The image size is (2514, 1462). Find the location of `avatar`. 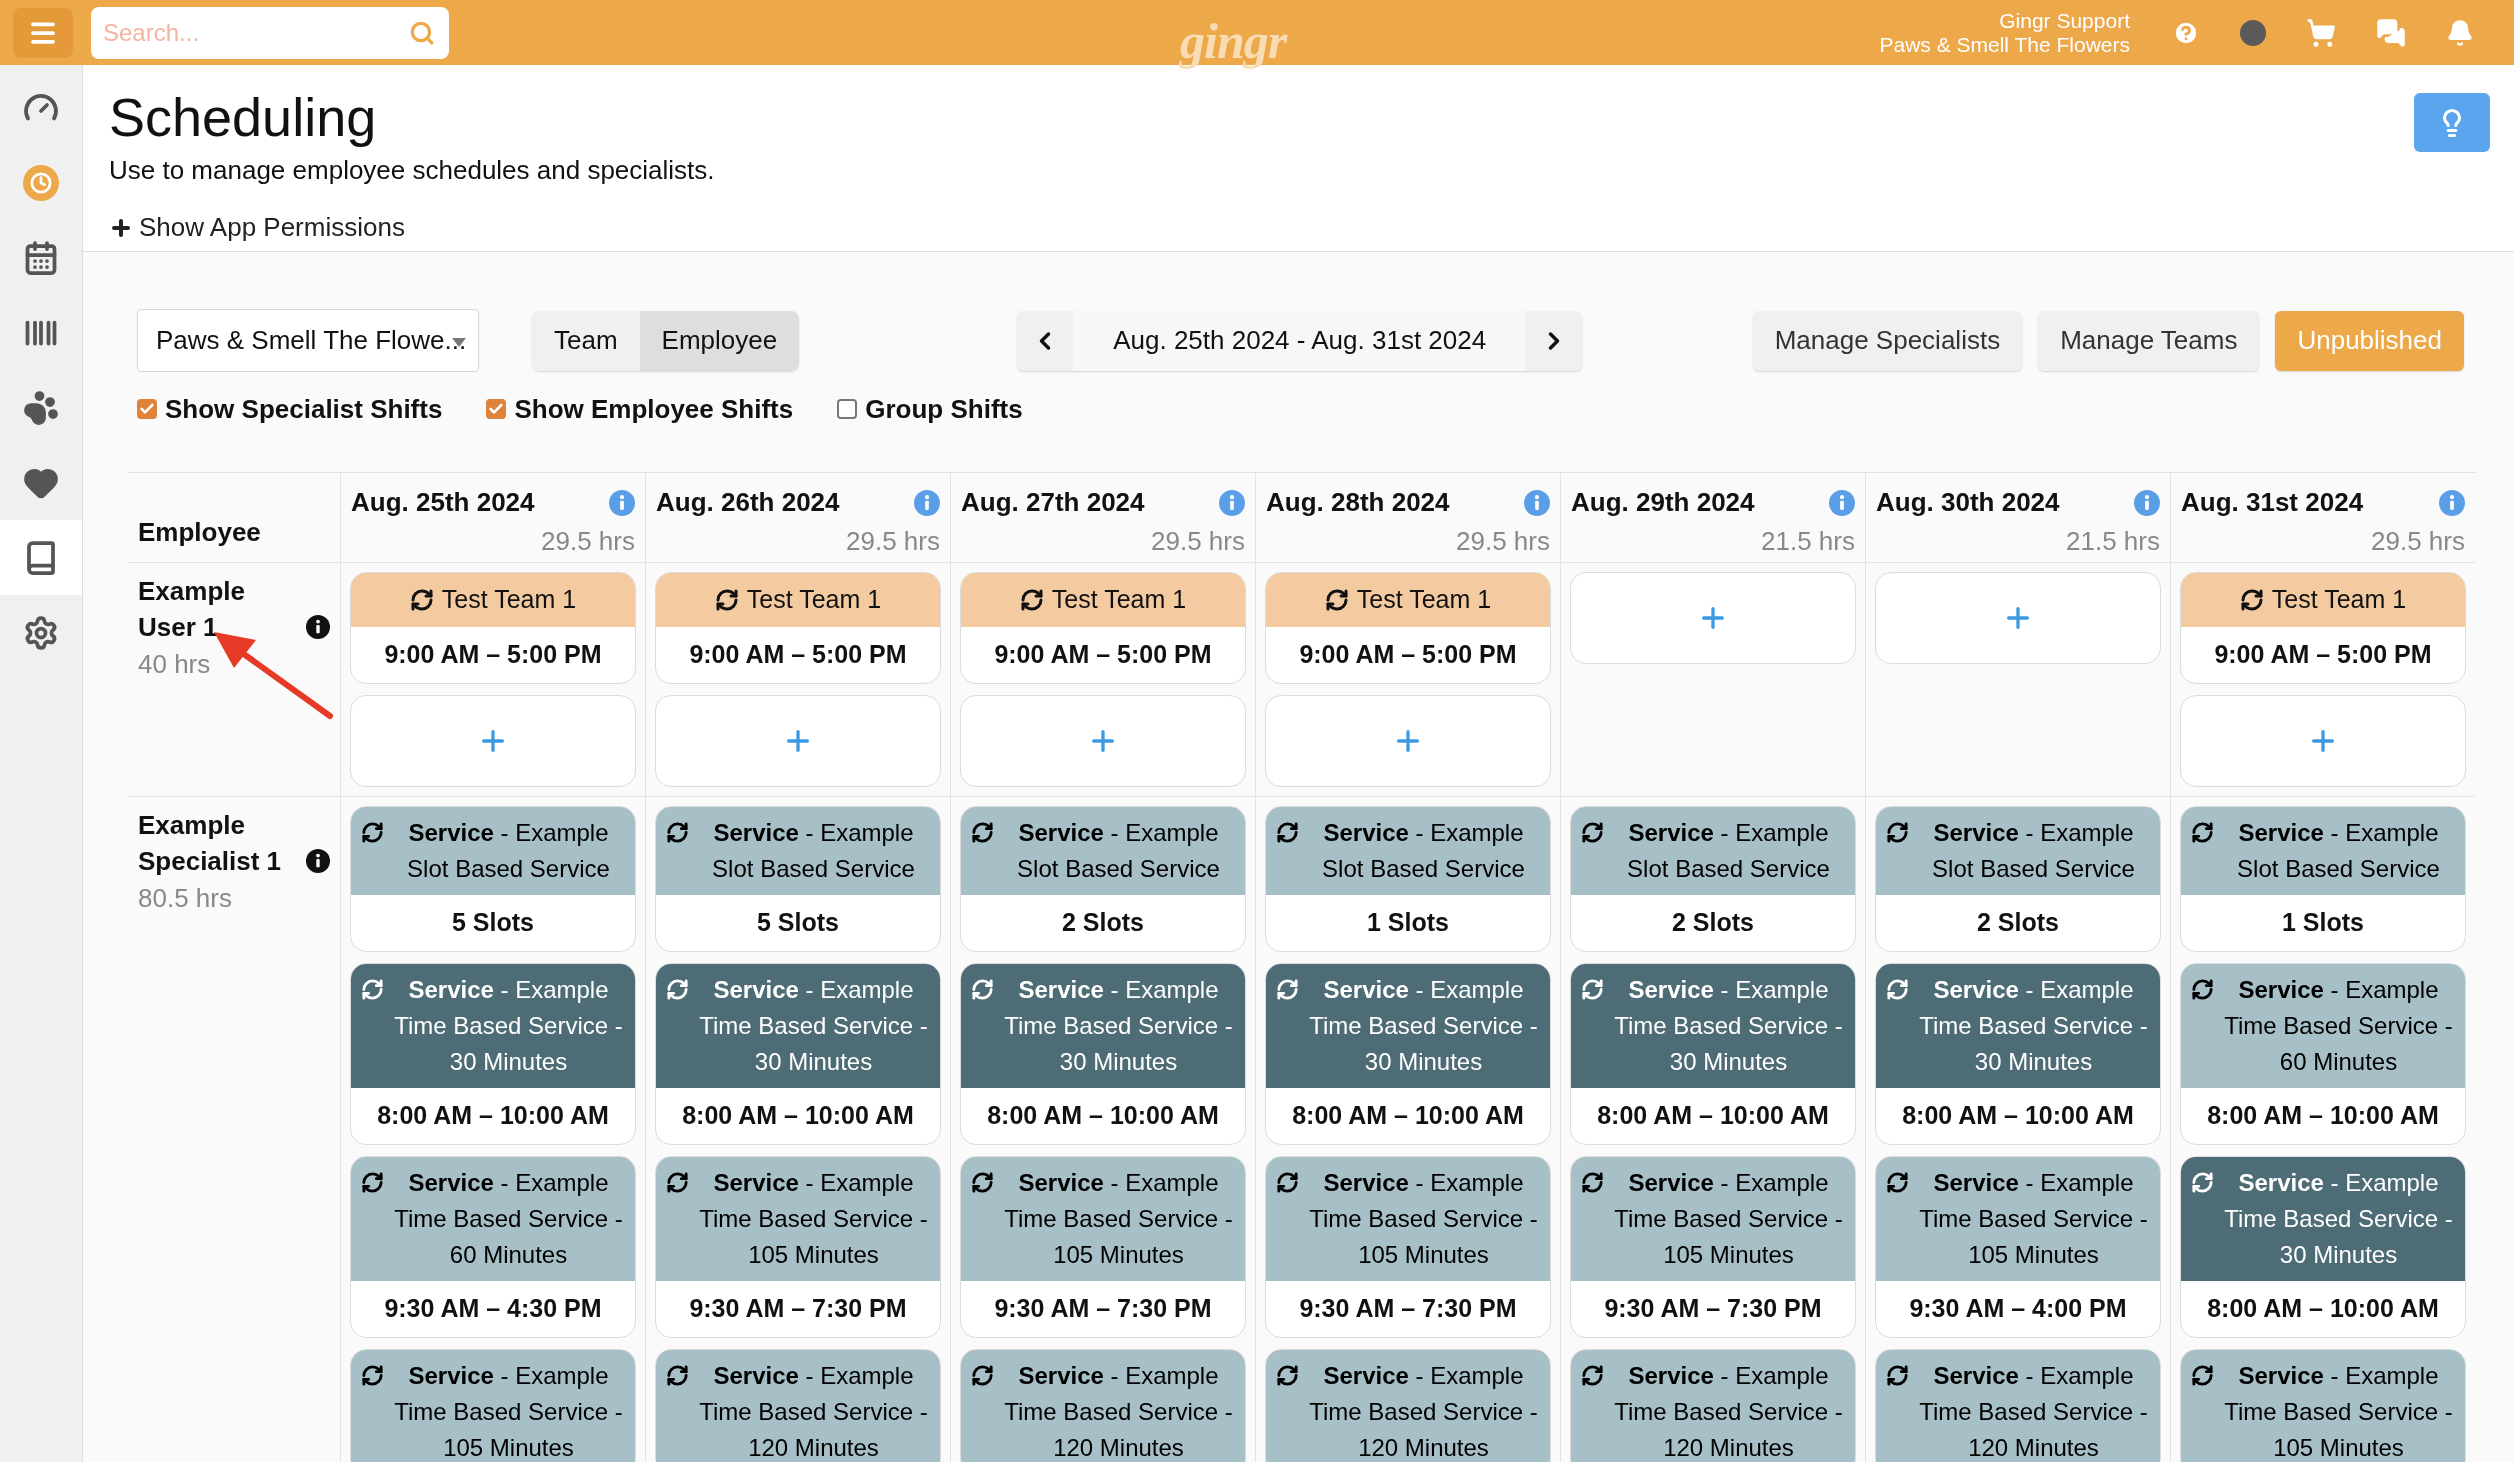

avatar is located at coordinates (2253, 32).